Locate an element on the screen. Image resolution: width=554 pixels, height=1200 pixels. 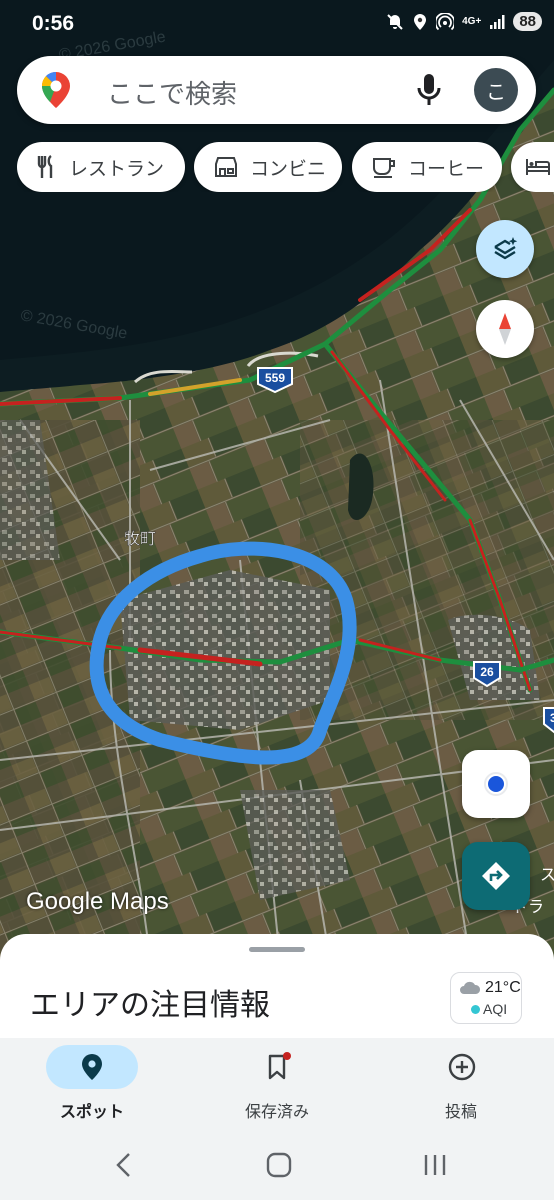
account-avatar: こ is located at coordinates (496, 90).